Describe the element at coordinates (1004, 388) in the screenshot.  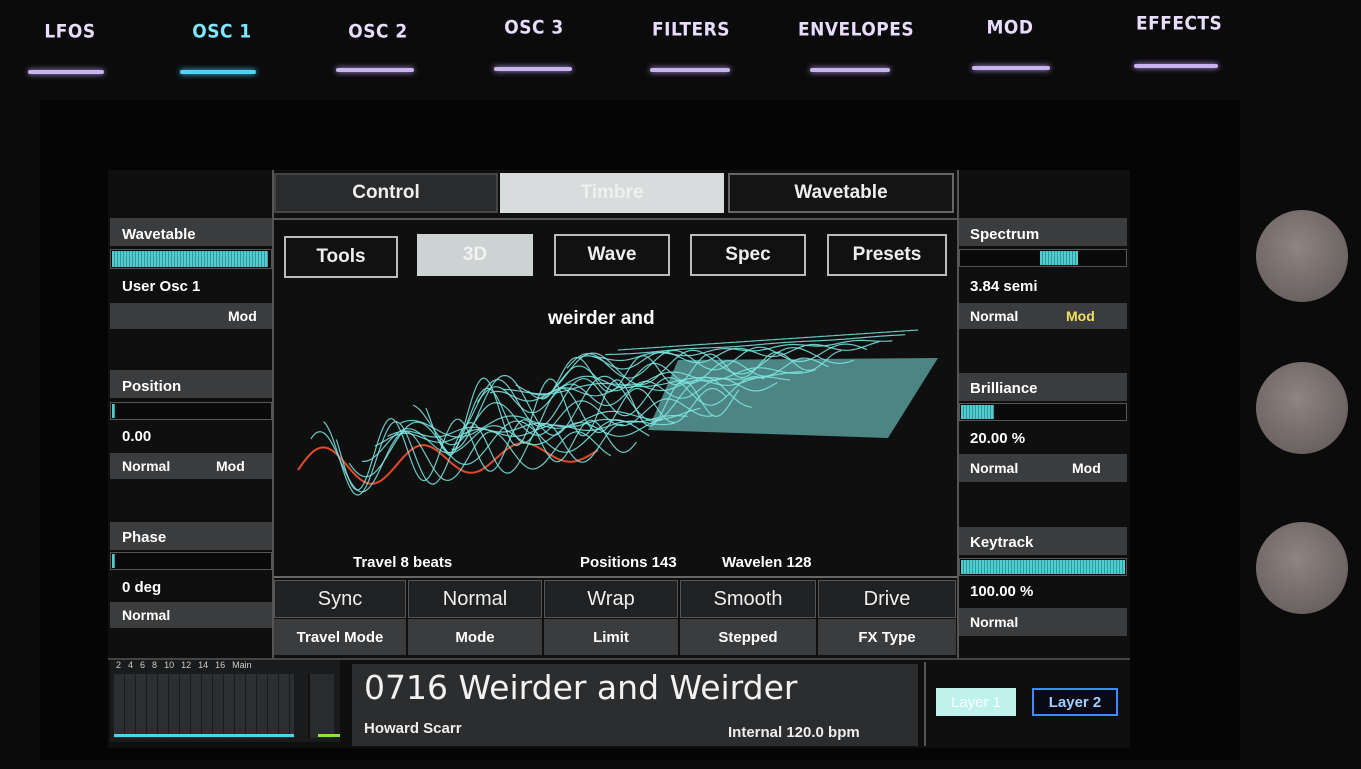
I see `param-name-brilliance: Brilliance` at that location.